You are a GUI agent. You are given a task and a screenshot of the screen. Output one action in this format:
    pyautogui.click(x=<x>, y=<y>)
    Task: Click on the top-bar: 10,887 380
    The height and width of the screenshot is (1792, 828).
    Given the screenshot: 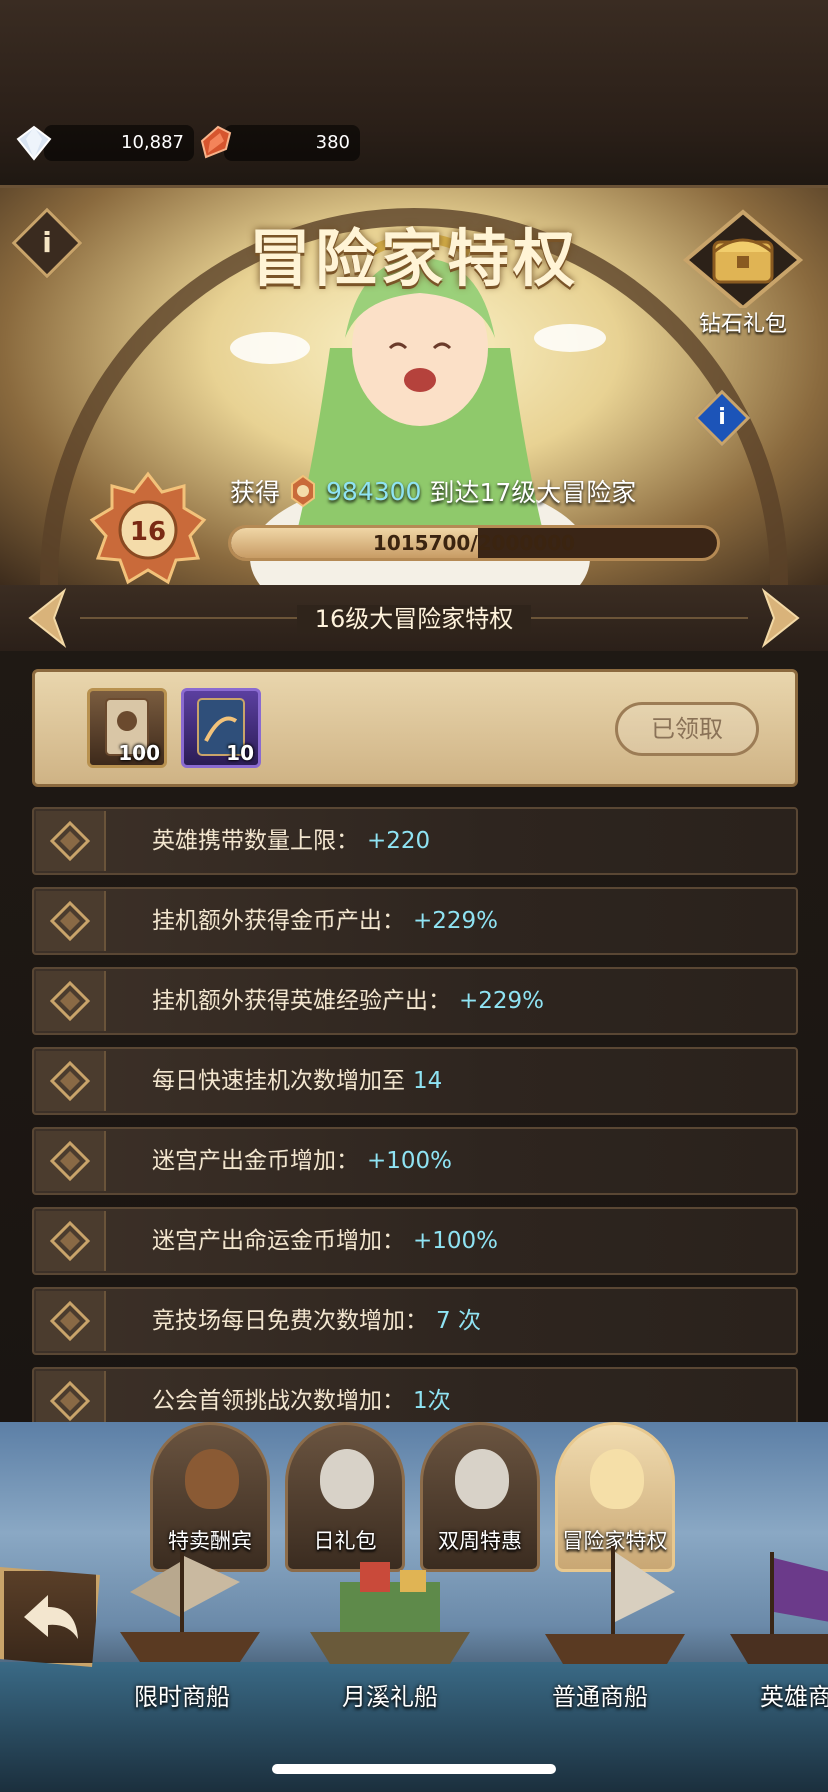 What is the action you would take?
    pyautogui.click(x=414, y=94)
    